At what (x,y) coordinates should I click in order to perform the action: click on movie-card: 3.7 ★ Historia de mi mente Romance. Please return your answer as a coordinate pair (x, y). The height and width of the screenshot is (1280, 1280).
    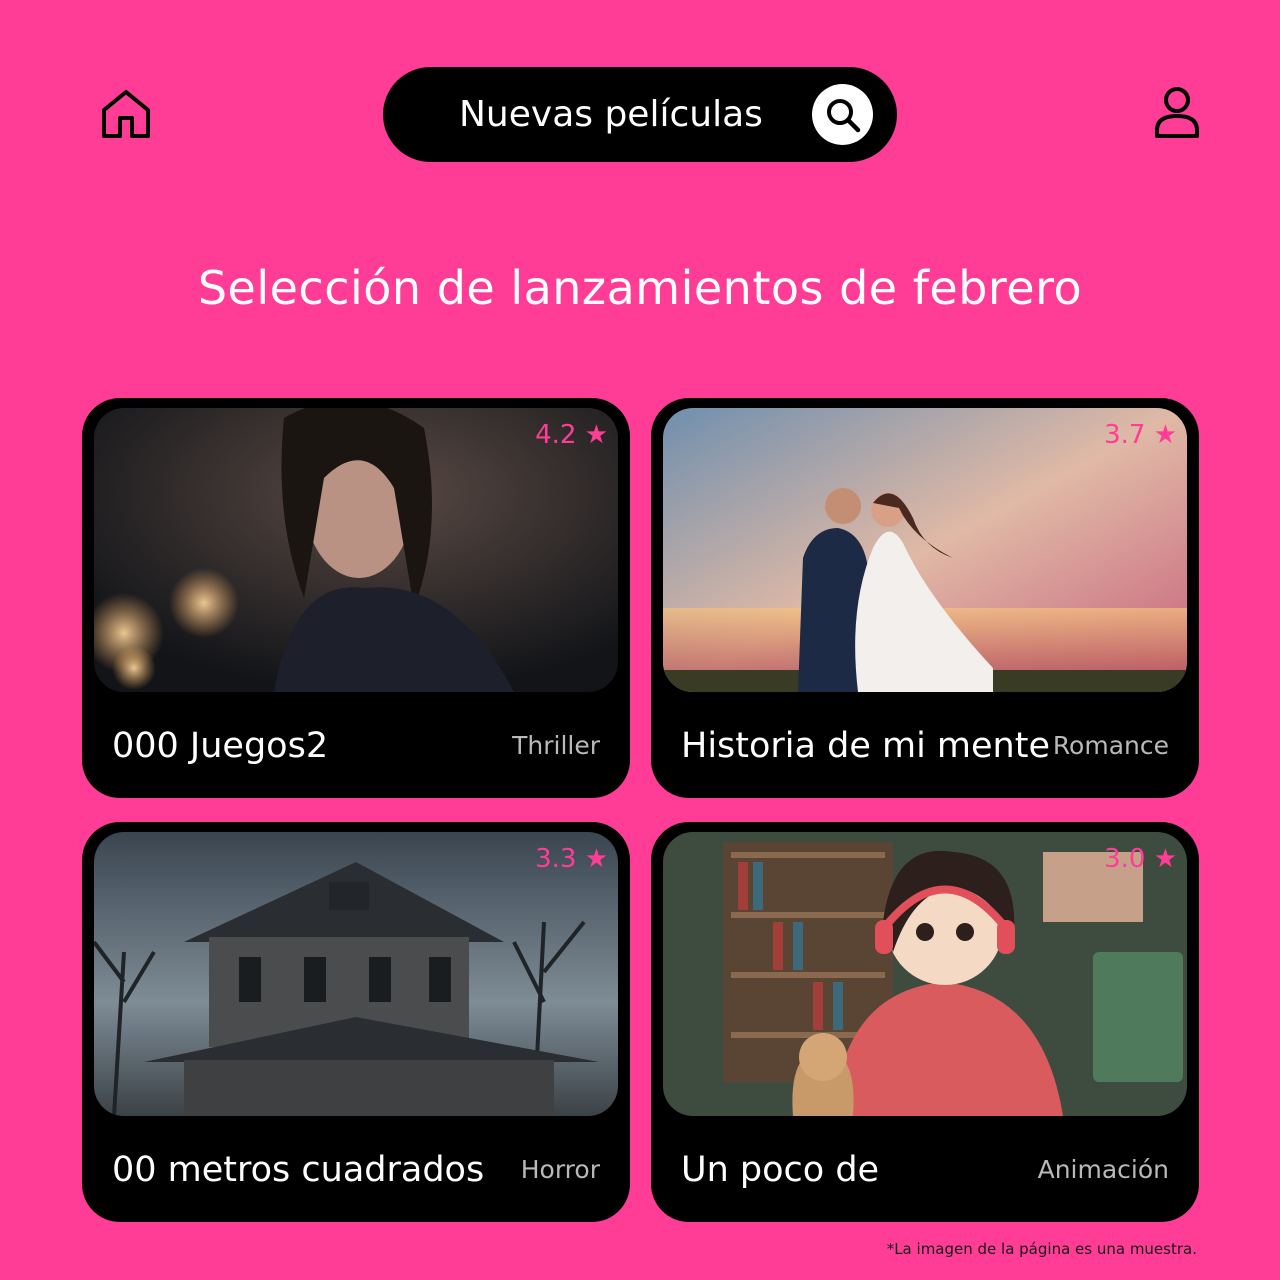
    Looking at the image, I should click on (925, 598).